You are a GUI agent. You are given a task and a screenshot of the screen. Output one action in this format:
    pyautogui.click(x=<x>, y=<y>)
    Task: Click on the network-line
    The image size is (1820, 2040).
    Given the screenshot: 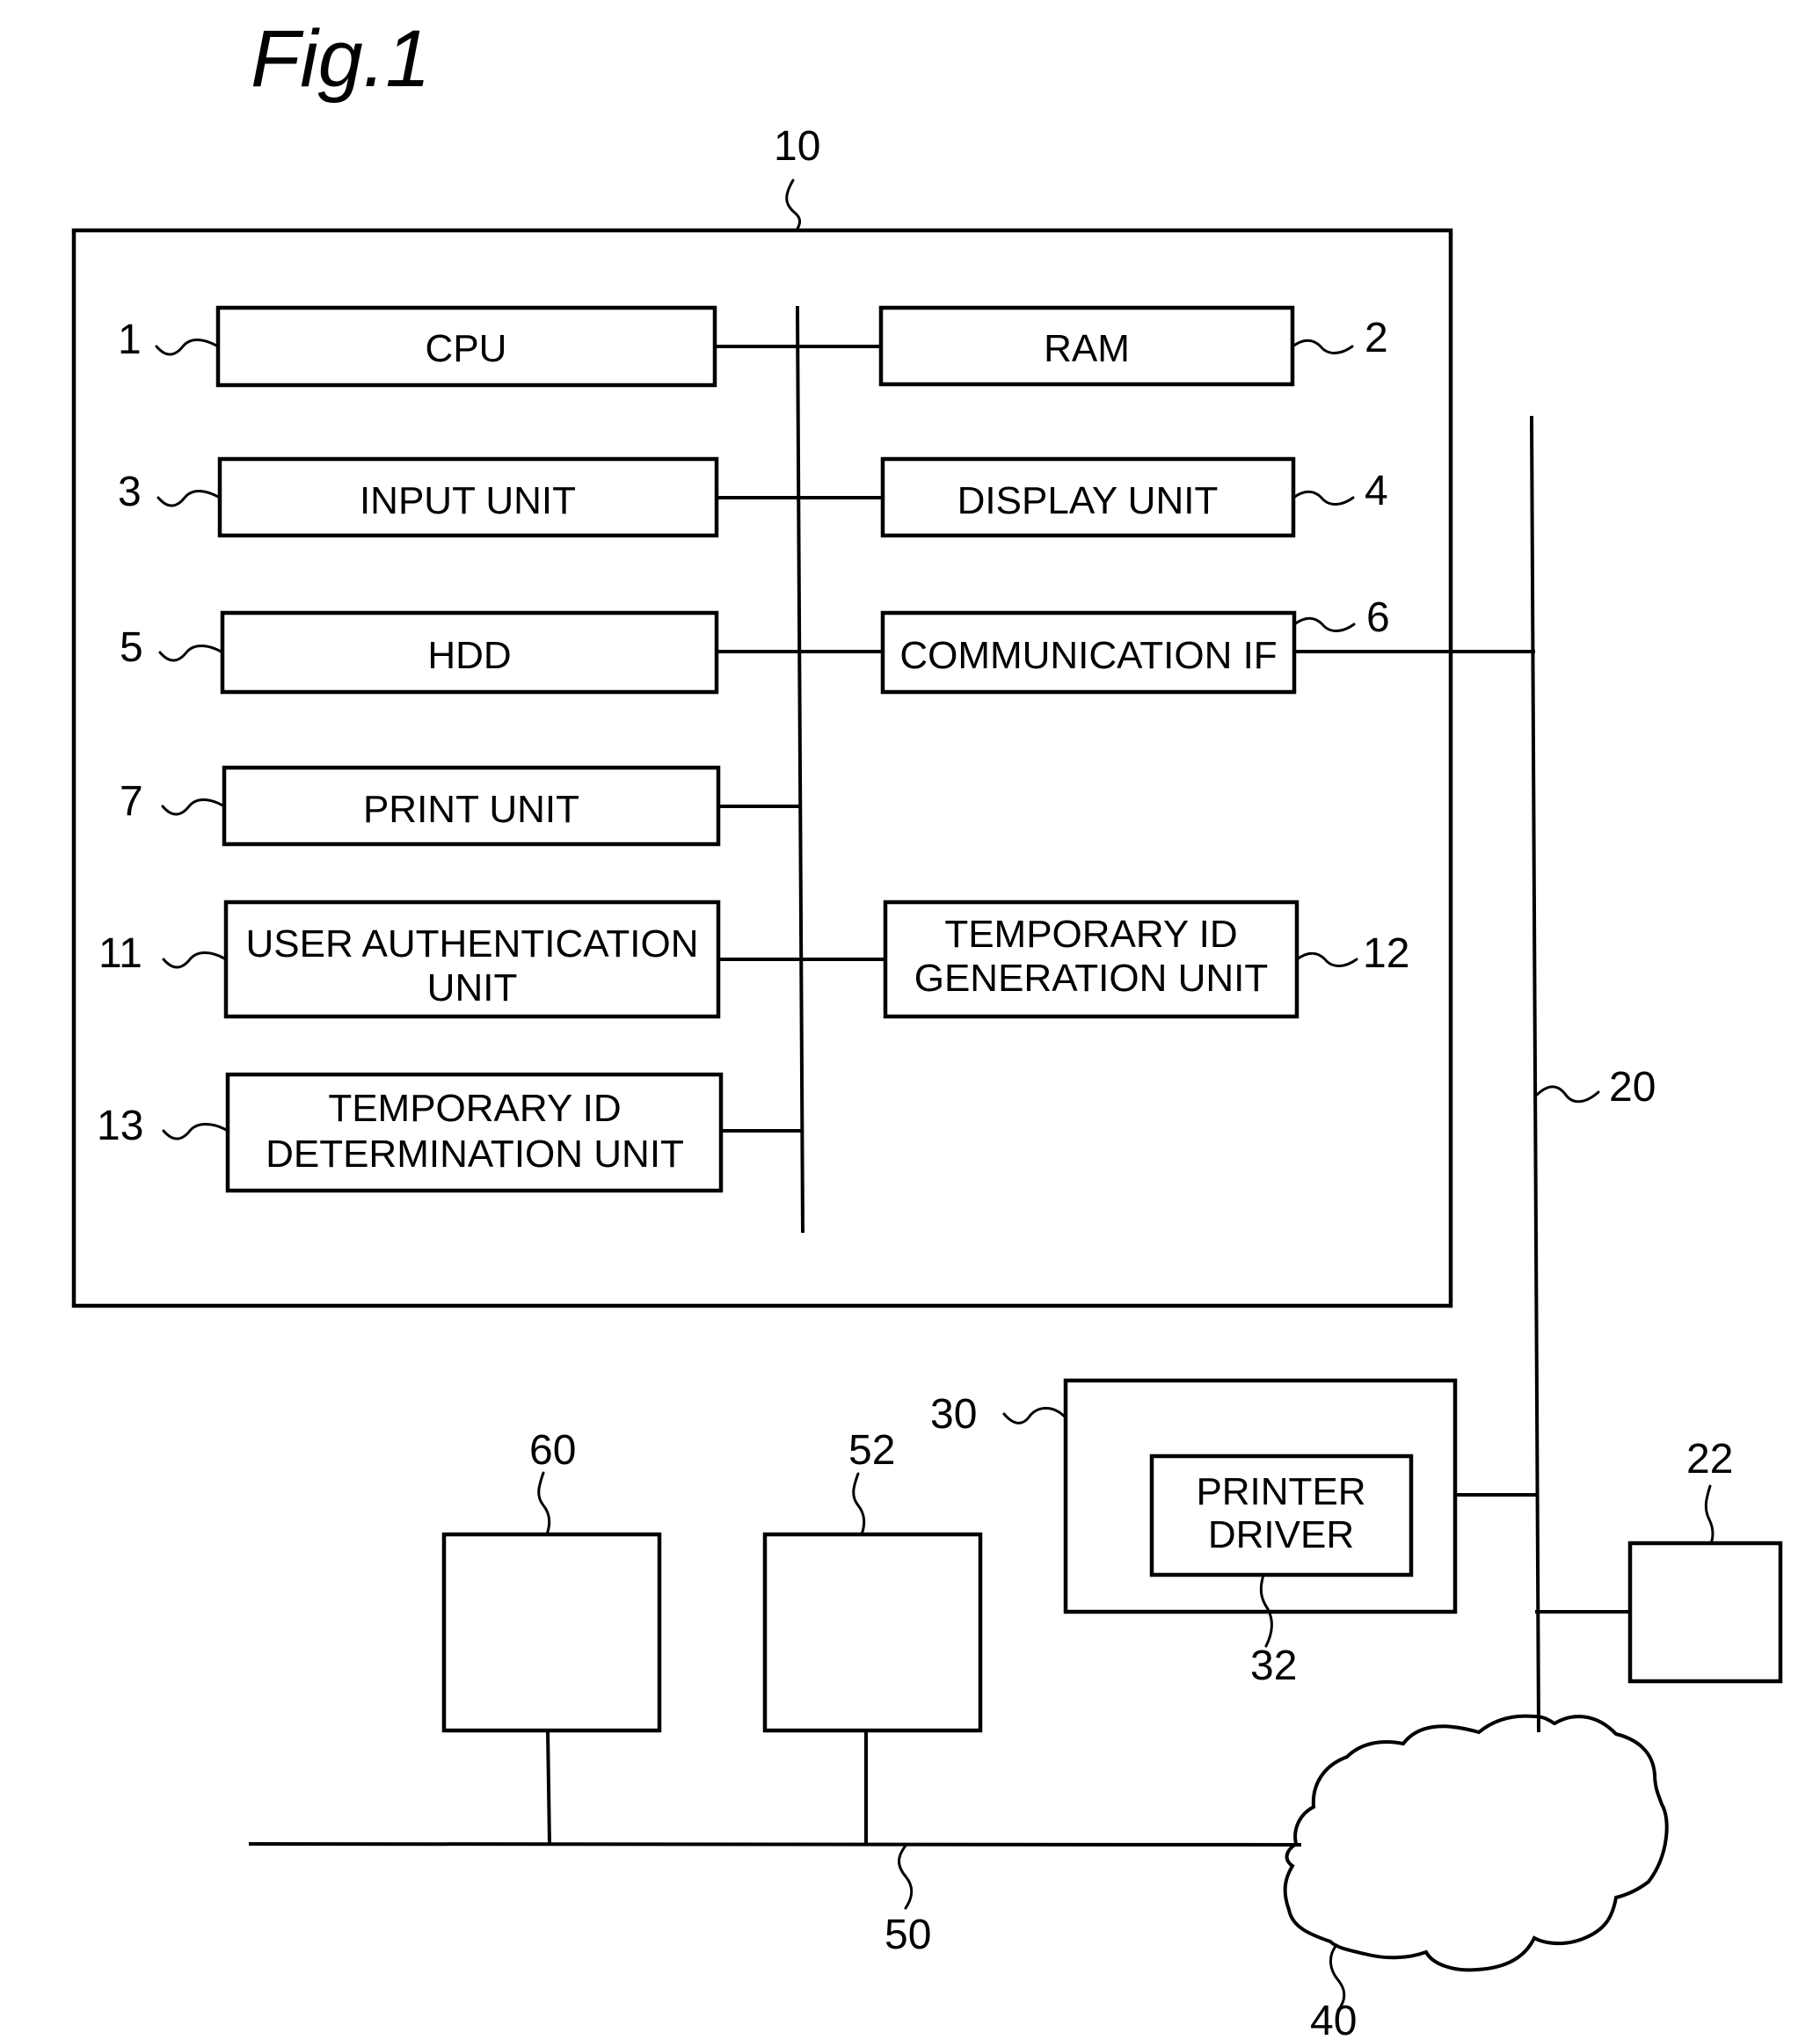 What is the action you would take?
    pyautogui.click(x=1535, y=1074)
    